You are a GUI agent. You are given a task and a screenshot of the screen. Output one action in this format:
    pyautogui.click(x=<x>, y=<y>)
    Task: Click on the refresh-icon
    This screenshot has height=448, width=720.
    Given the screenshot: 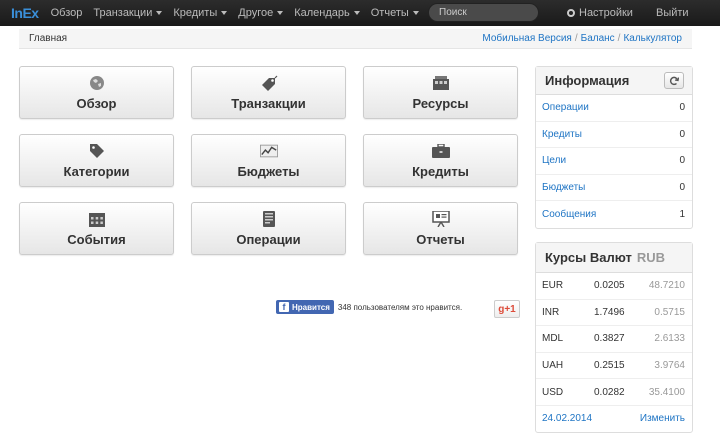 What is the action you would take?
    pyautogui.click(x=674, y=80)
    